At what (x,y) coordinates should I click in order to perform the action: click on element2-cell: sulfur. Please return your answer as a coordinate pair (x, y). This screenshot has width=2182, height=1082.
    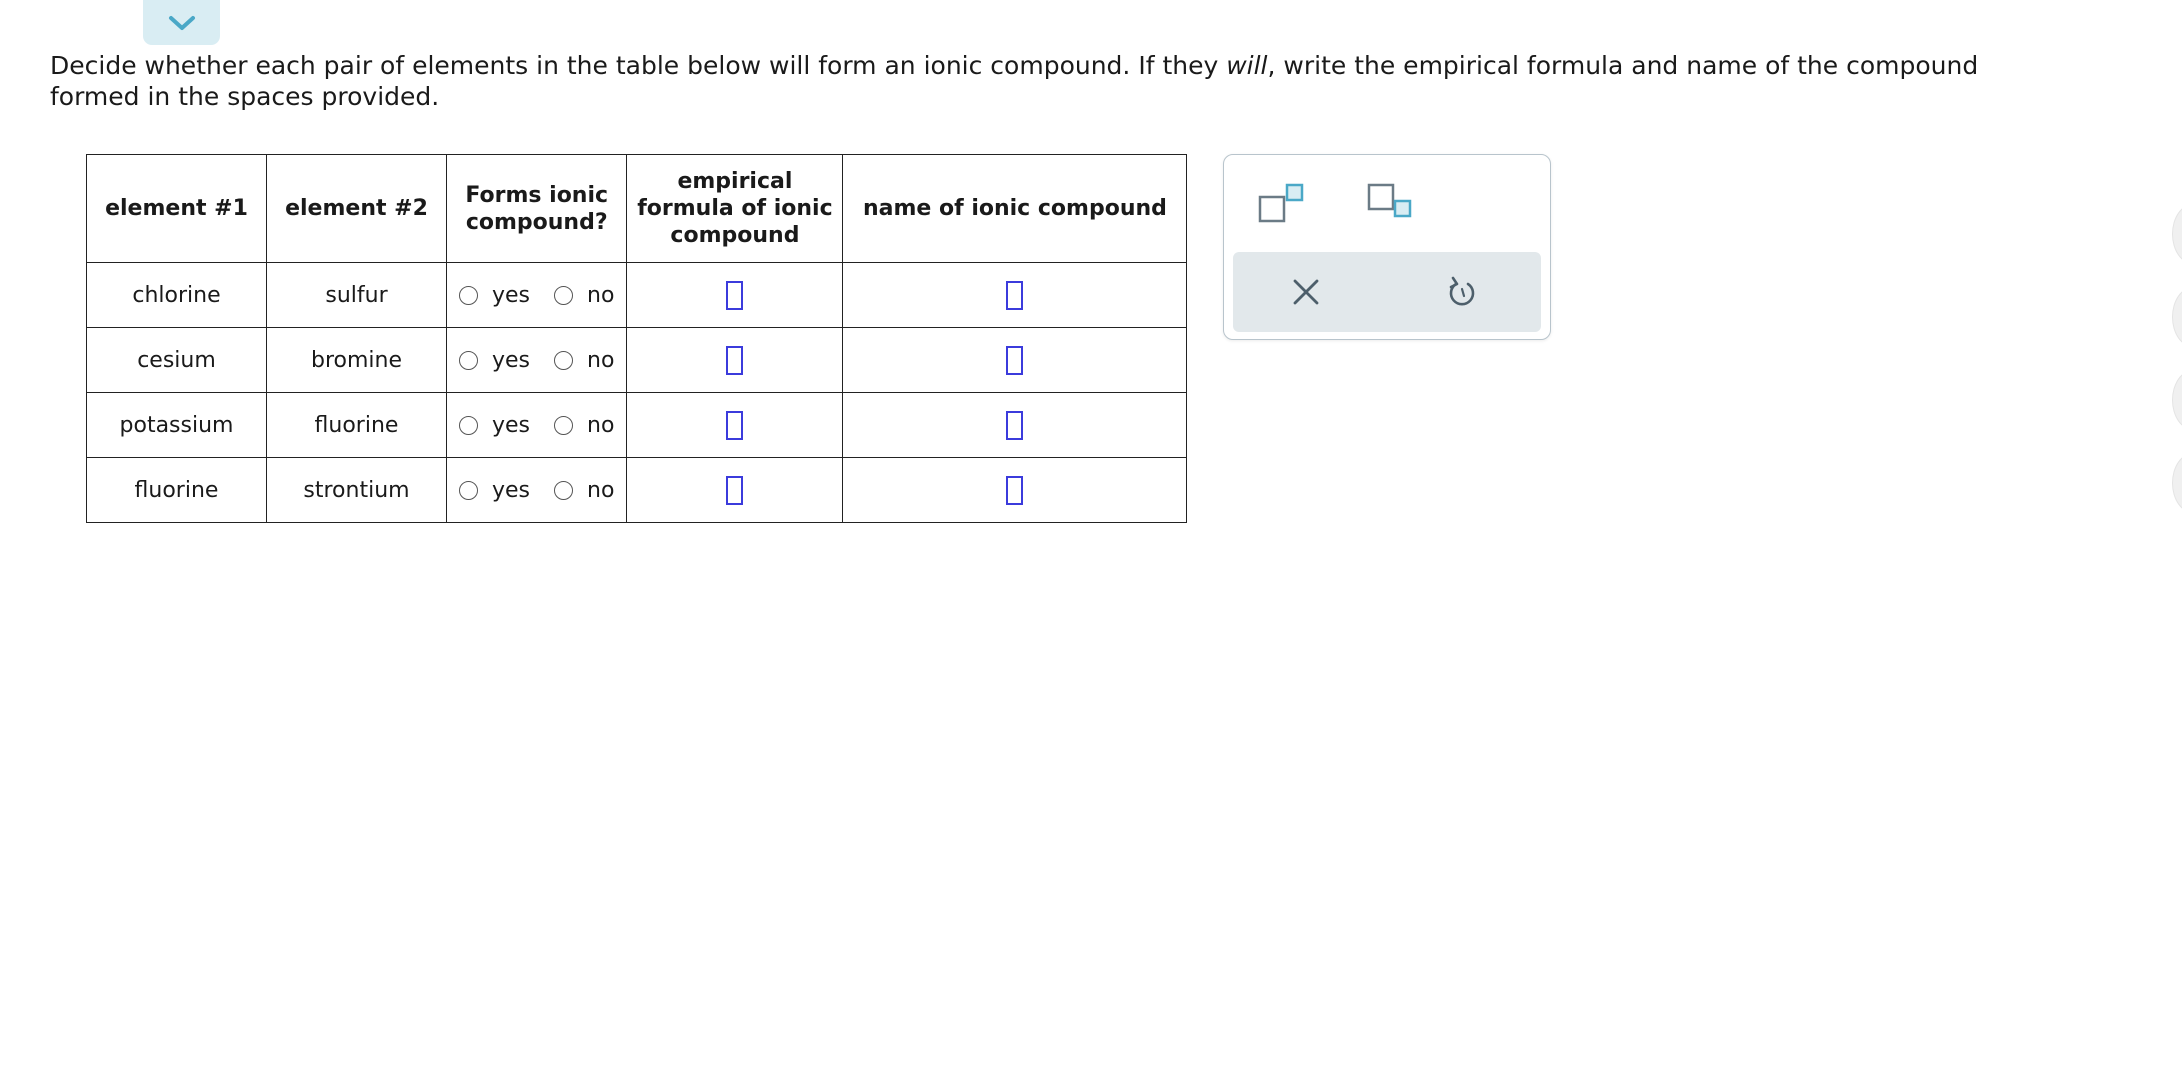
    Looking at the image, I should click on (356, 295).